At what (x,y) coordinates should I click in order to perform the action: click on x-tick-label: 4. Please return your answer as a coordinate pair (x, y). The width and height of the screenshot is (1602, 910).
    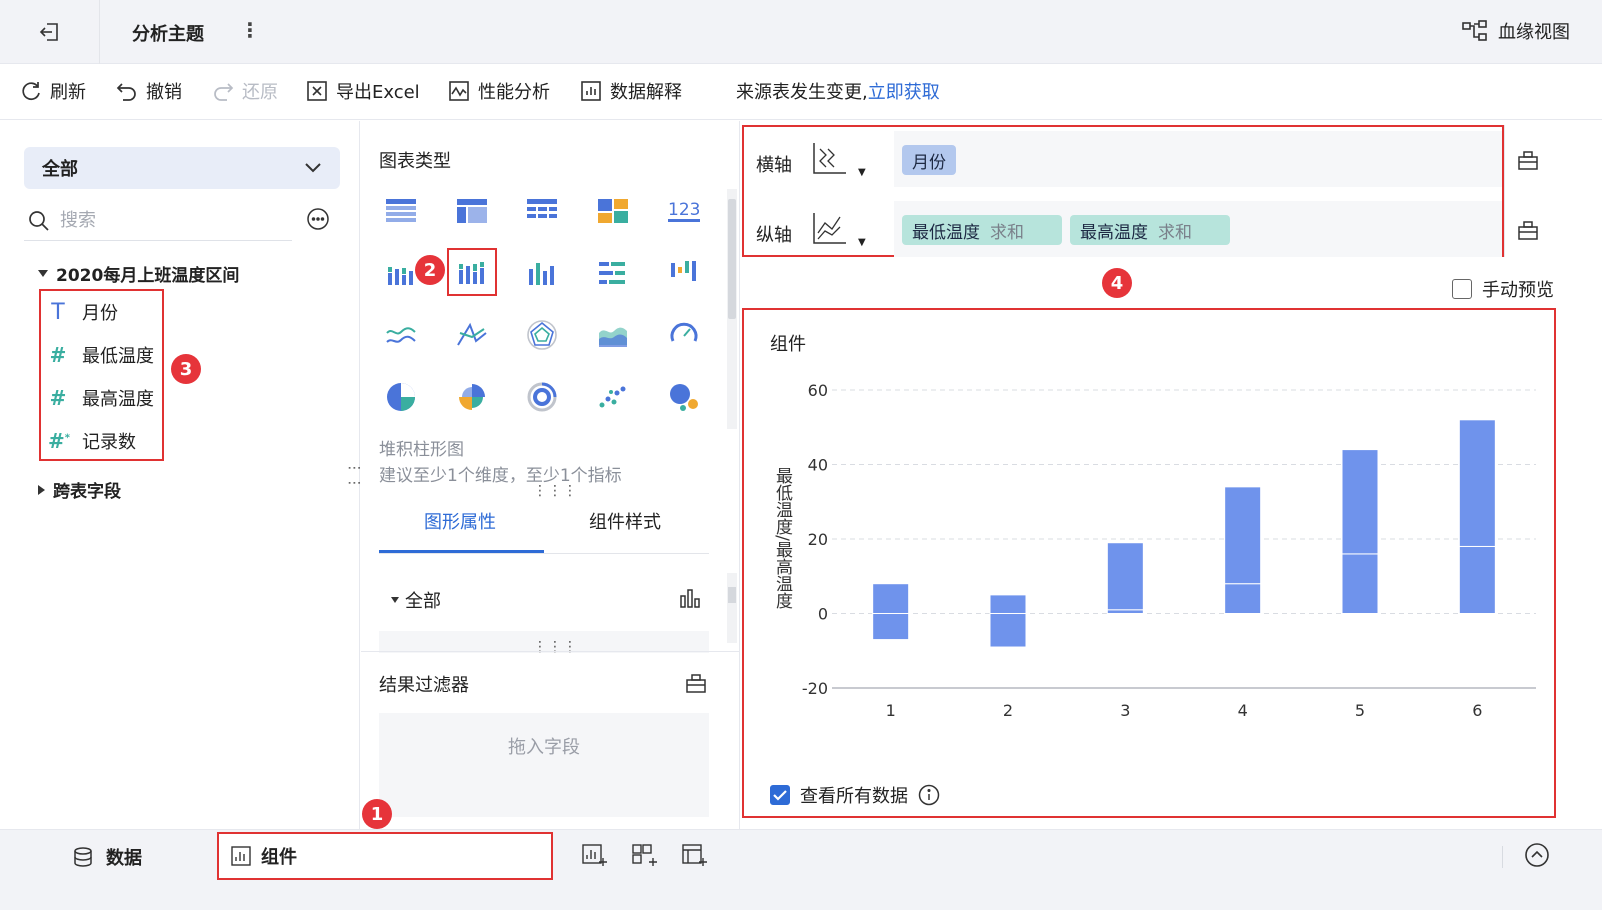
    Looking at the image, I should click on (1243, 710).